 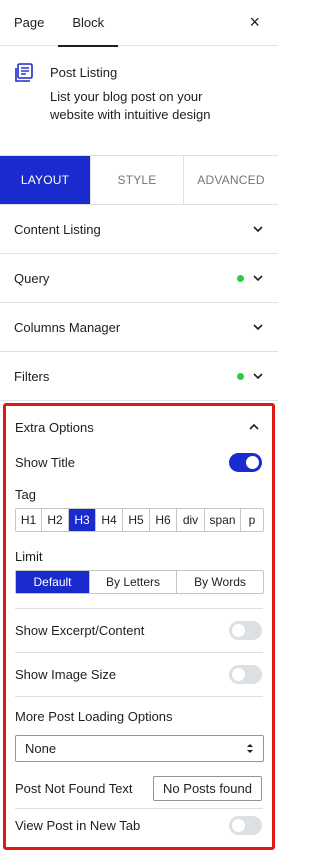 I want to click on more-loading-select: None, so click(x=139, y=748).